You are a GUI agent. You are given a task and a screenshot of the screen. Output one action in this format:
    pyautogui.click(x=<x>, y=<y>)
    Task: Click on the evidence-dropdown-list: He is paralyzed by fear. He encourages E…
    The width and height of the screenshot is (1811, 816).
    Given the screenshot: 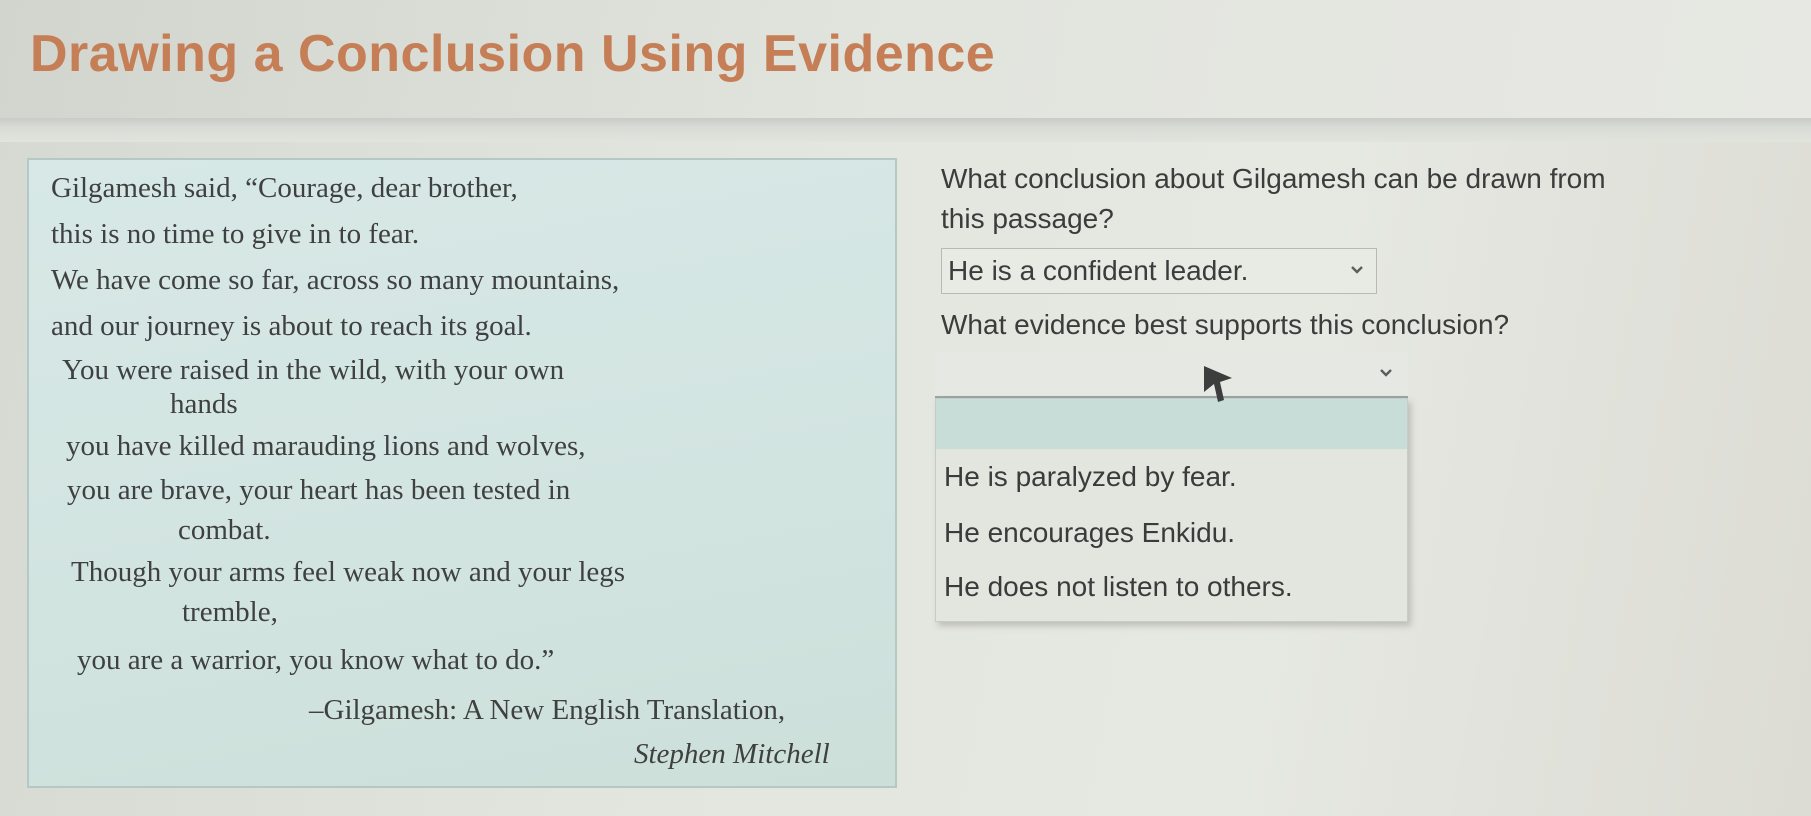 What is the action you would take?
    pyautogui.click(x=1171, y=510)
    